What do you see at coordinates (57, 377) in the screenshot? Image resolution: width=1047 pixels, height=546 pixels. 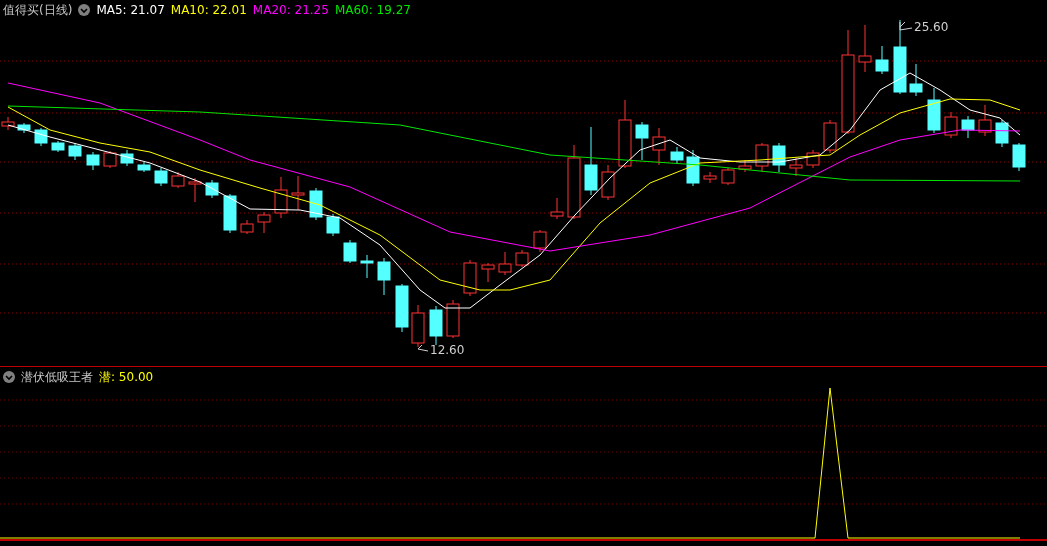 I see `indicator-title: 潜伏低吸王者` at bounding box center [57, 377].